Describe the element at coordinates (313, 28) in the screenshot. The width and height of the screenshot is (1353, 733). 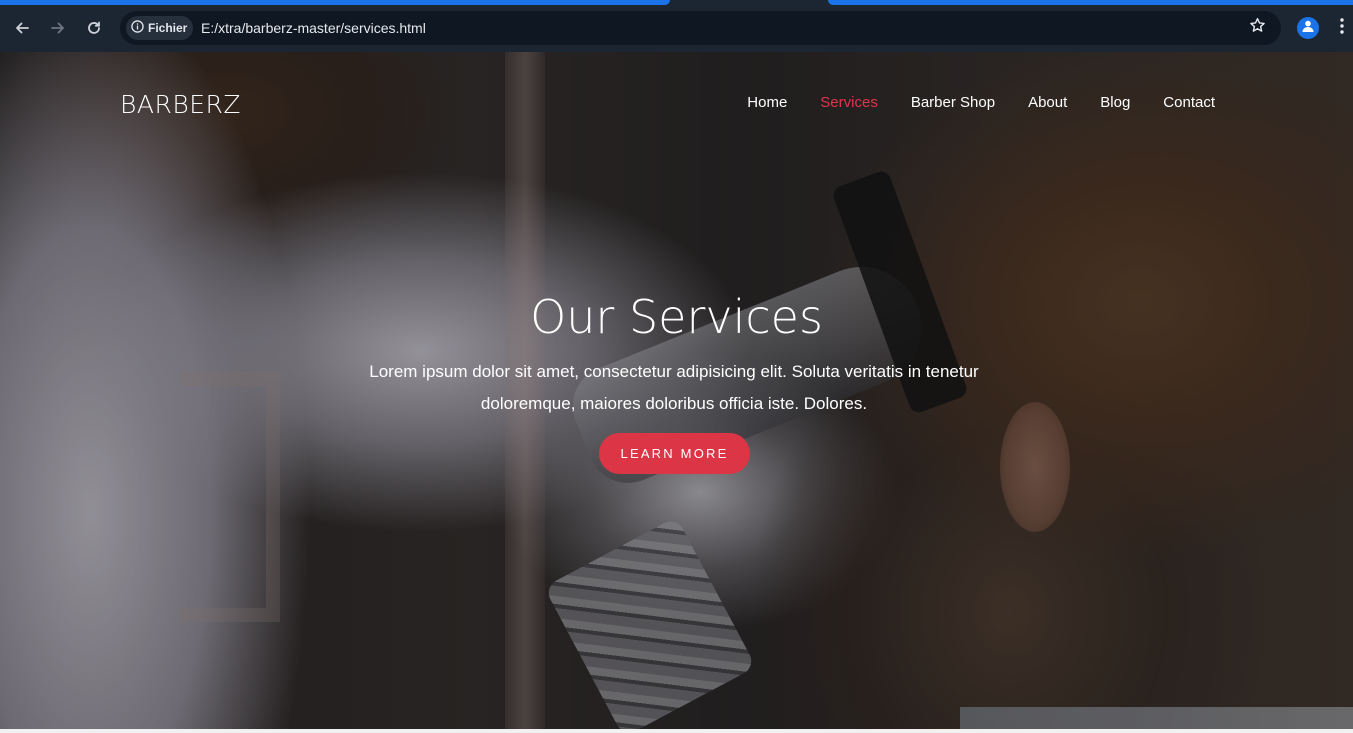
I see `url-text: E:/xtra/barberz-master/services.html` at that location.